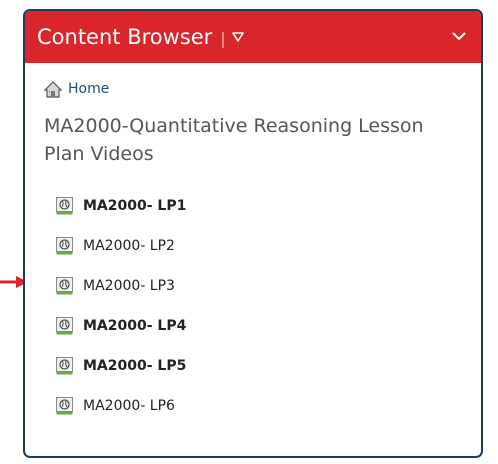 This screenshot has height=464, width=498. What do you see at coordinates (237, 37) in the screenshot?
I see `dropdown-triangle-icon` at bounding box center [237, 37].